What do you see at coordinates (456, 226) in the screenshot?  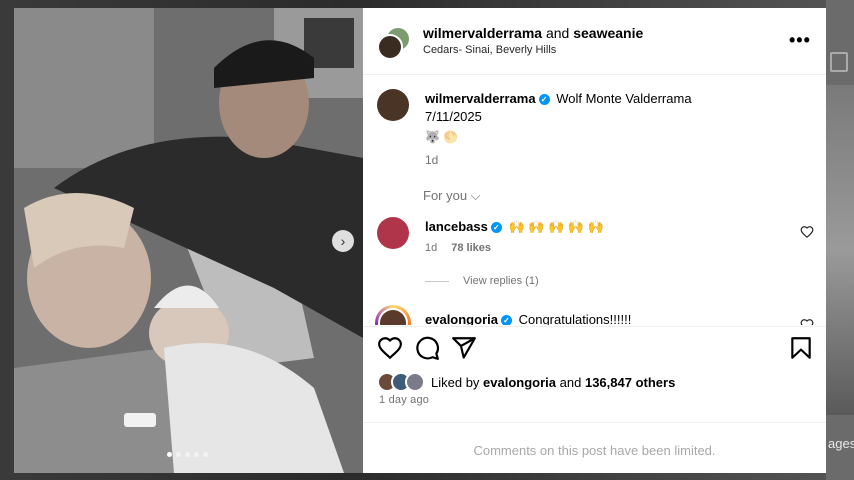 I see `comment-username: lancebass` at bounding box center [456, 226].